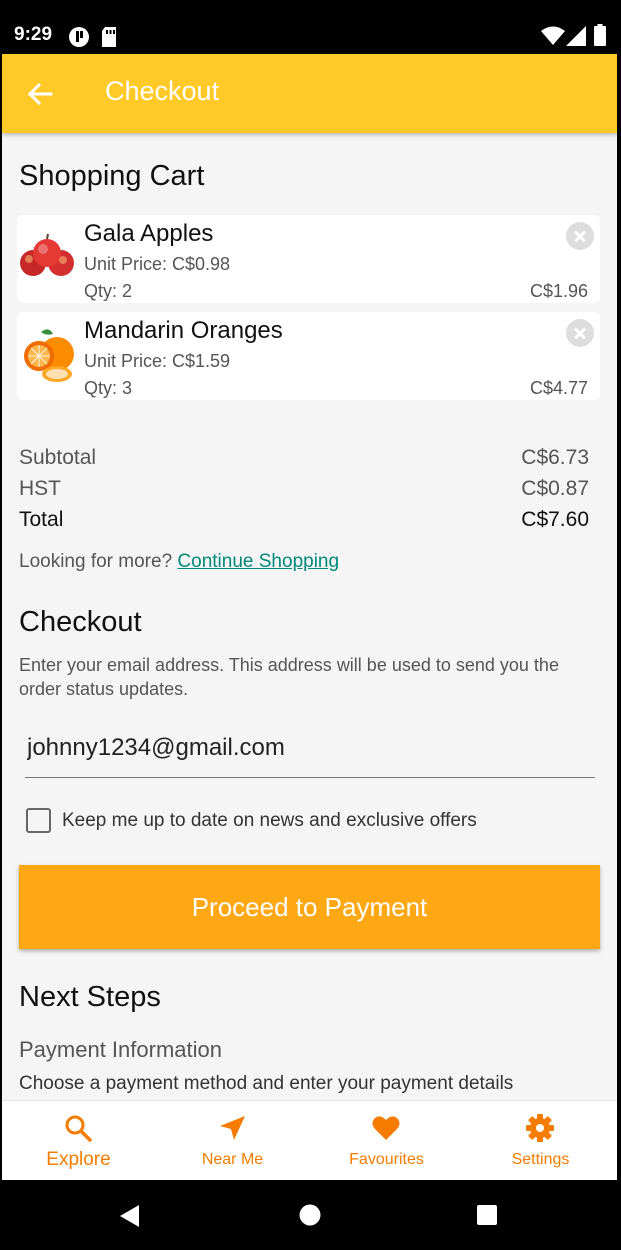 The height and width of the screenshot is (1250, 621). What do you see at coordinates (576, 36) in the screenshot?
I see `signal-icon` at bounding box center [576, 36].